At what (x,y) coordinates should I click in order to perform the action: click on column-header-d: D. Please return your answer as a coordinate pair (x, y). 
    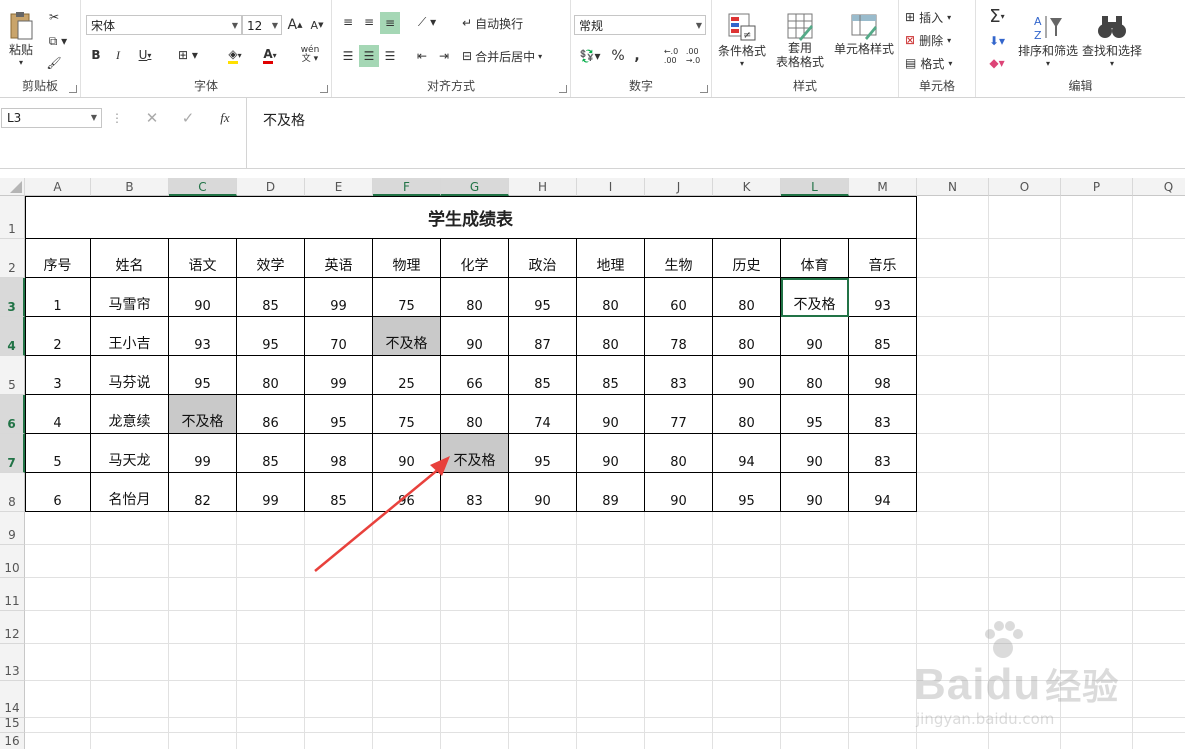
    Looking at the image, I should click on (271, 187).